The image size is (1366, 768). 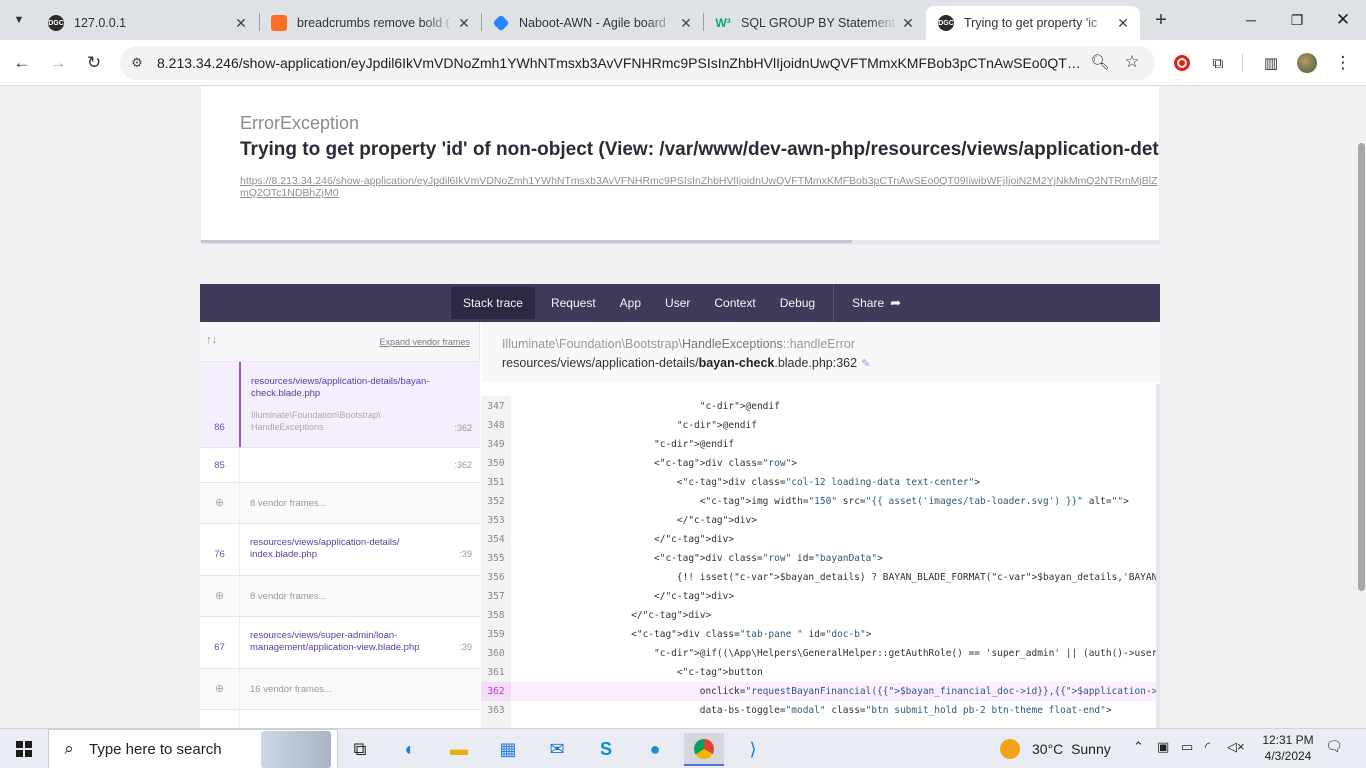 What do you see at coordinates (496, 596) in the screenshot?
I see `line-number: 357` at bounding box center [496, 596].